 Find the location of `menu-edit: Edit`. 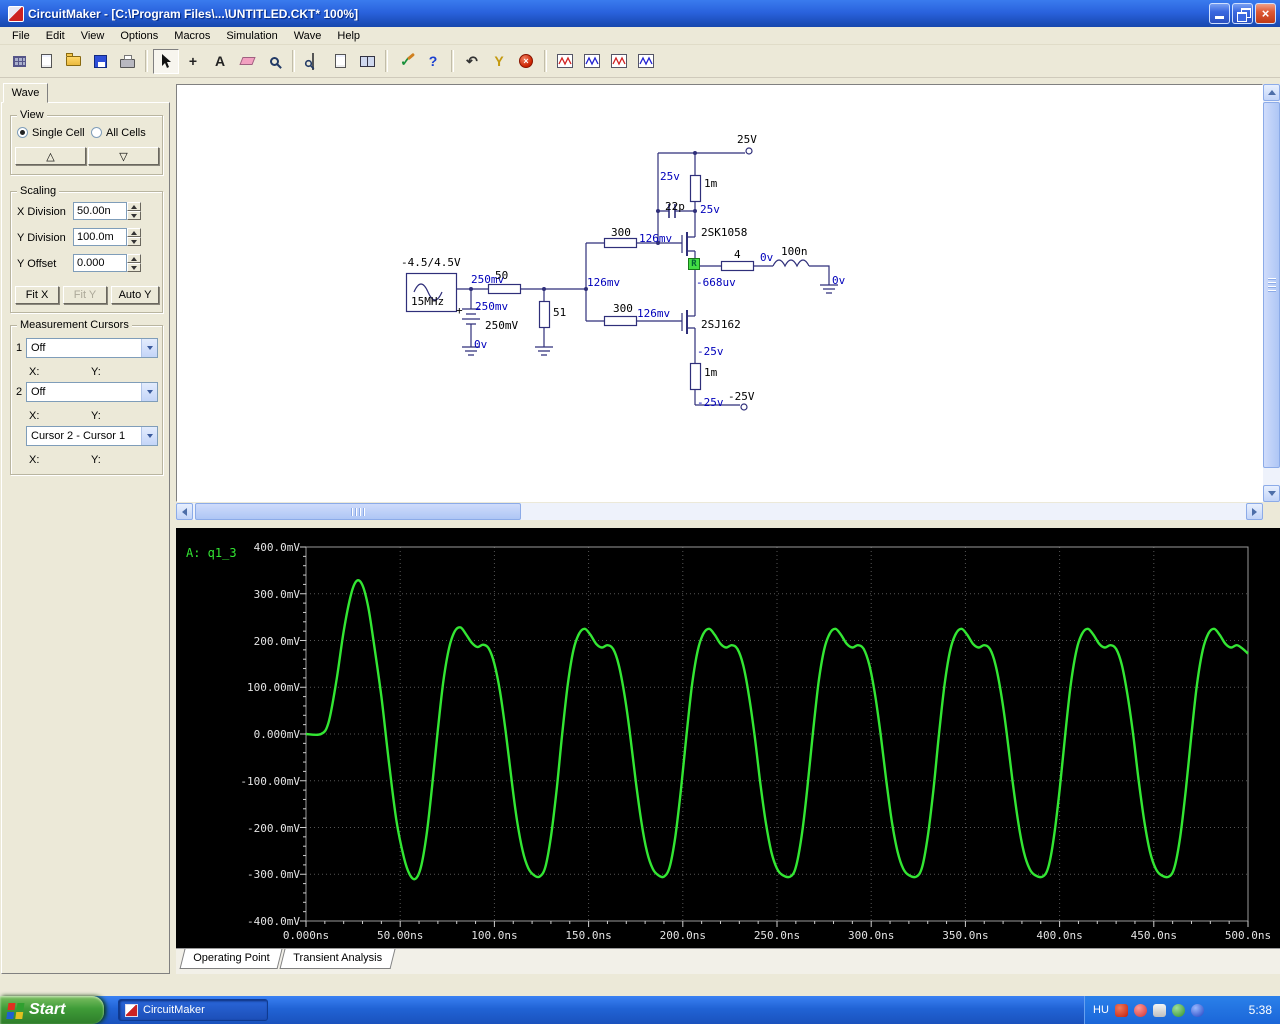

menu-edit: Edit is located at coordinates (55, 36).